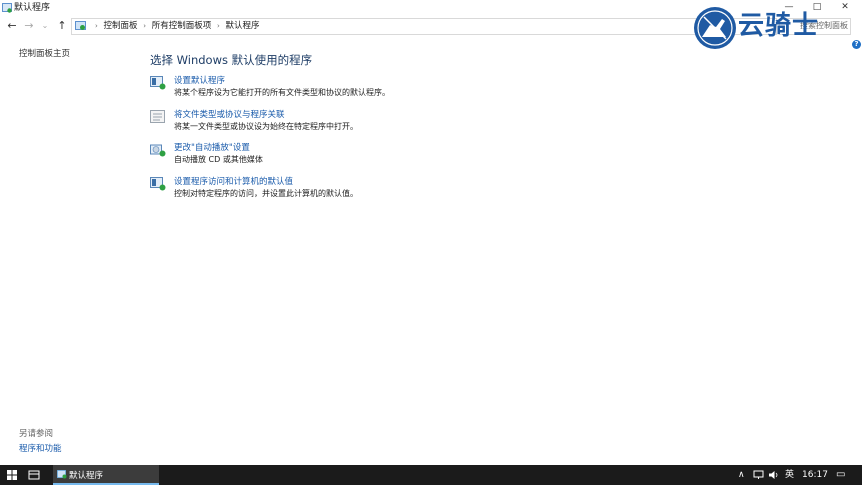  What do you see at coordinates (840, 475) in the screenshot?
I see `notification-center-icon: ▭` at bounding box center [840, 475].